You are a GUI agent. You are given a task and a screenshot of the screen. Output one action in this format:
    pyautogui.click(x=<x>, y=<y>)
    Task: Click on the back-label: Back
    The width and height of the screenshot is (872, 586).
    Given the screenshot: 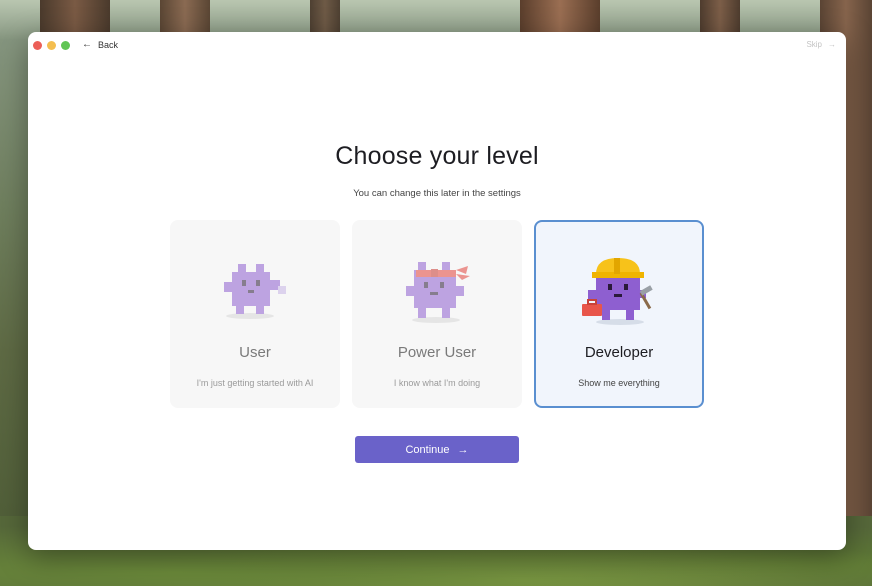 What is the action you would take?
    pyautogui.click(x=108, y=44)
    